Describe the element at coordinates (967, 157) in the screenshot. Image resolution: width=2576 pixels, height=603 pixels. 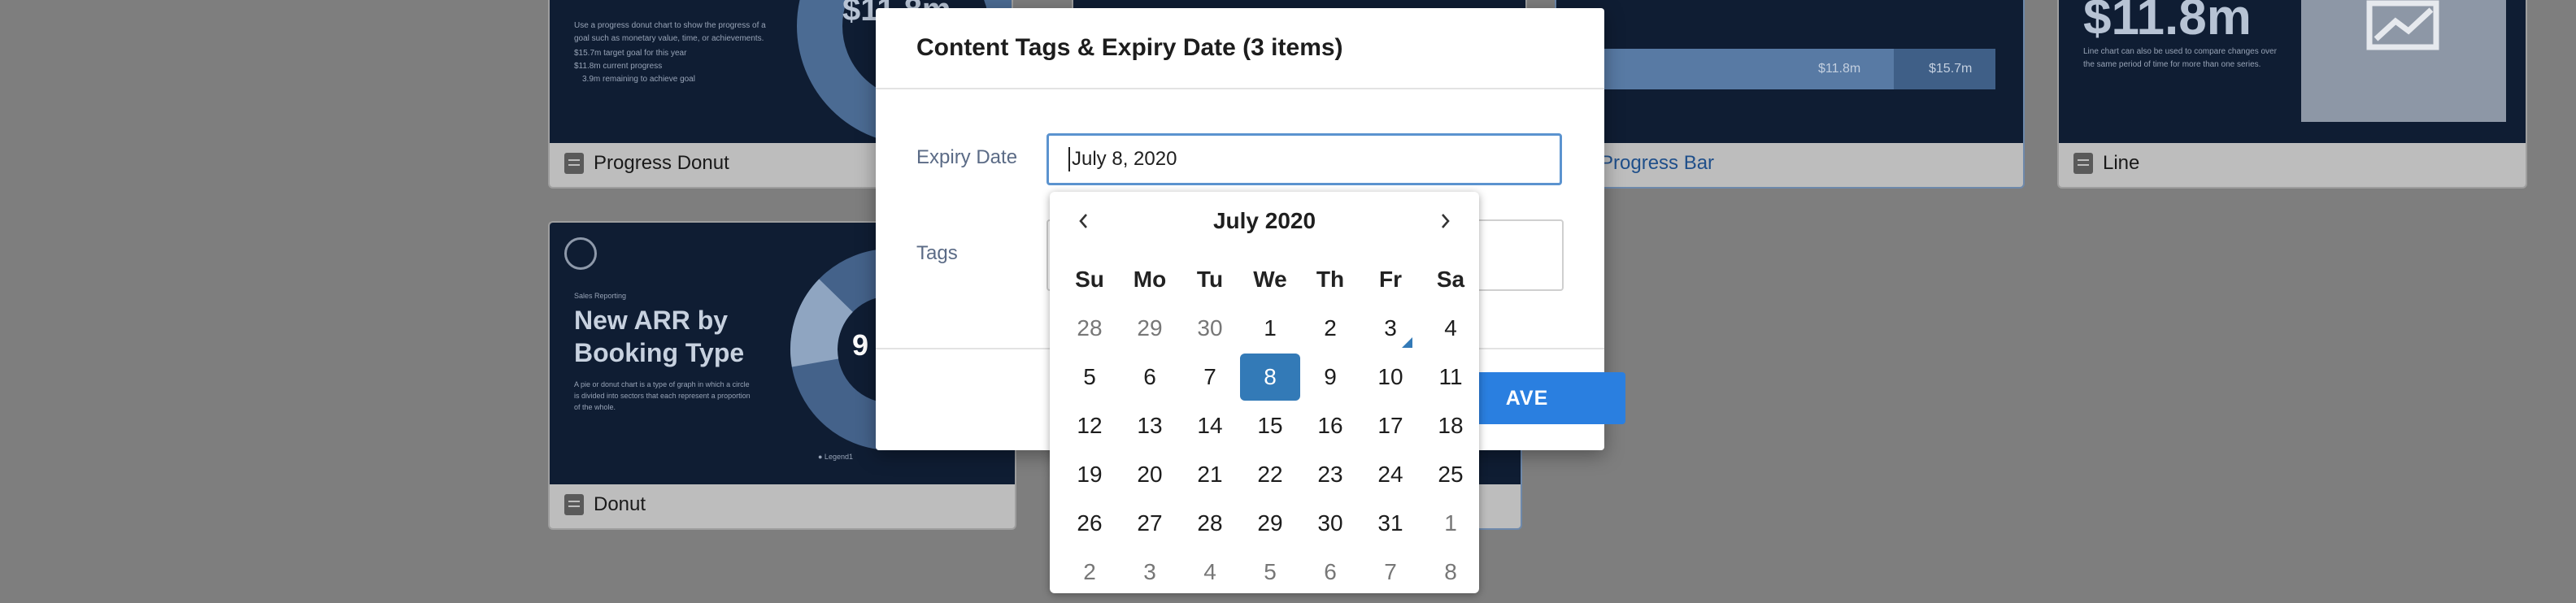
I see `expiry-date-label: Expiry Date` at that location.